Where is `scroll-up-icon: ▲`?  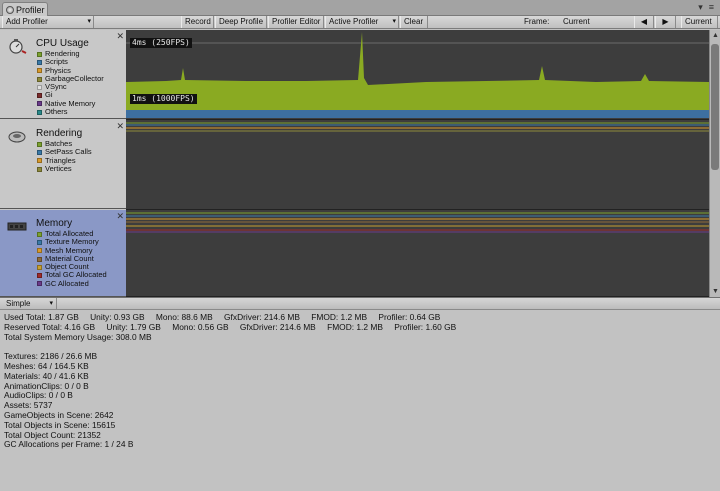
scroll-up-icon: ▲ is located at coordinates (715, 35).